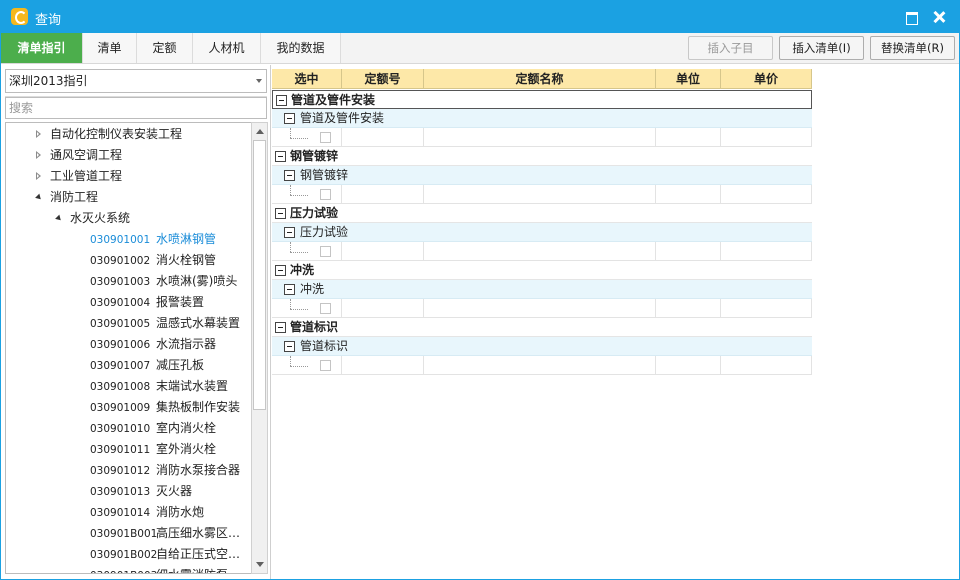 Image resolution: width=960 pixels, height=580 pixels. Describe the element at coordinates (165, 470) in the screenshot. I see `tree-item-code-row: 030901012 消防水泵接合器` at that location.